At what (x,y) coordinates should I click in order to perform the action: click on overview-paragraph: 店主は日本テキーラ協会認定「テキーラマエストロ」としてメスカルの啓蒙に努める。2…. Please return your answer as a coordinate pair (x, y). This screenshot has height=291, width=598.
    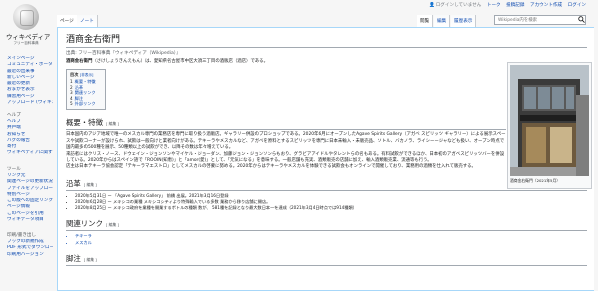
    Looking at the image, I should click on (271, 167).